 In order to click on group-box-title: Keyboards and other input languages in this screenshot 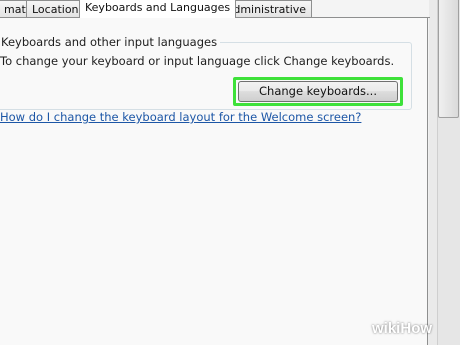, I will do `click(110, 42)`.